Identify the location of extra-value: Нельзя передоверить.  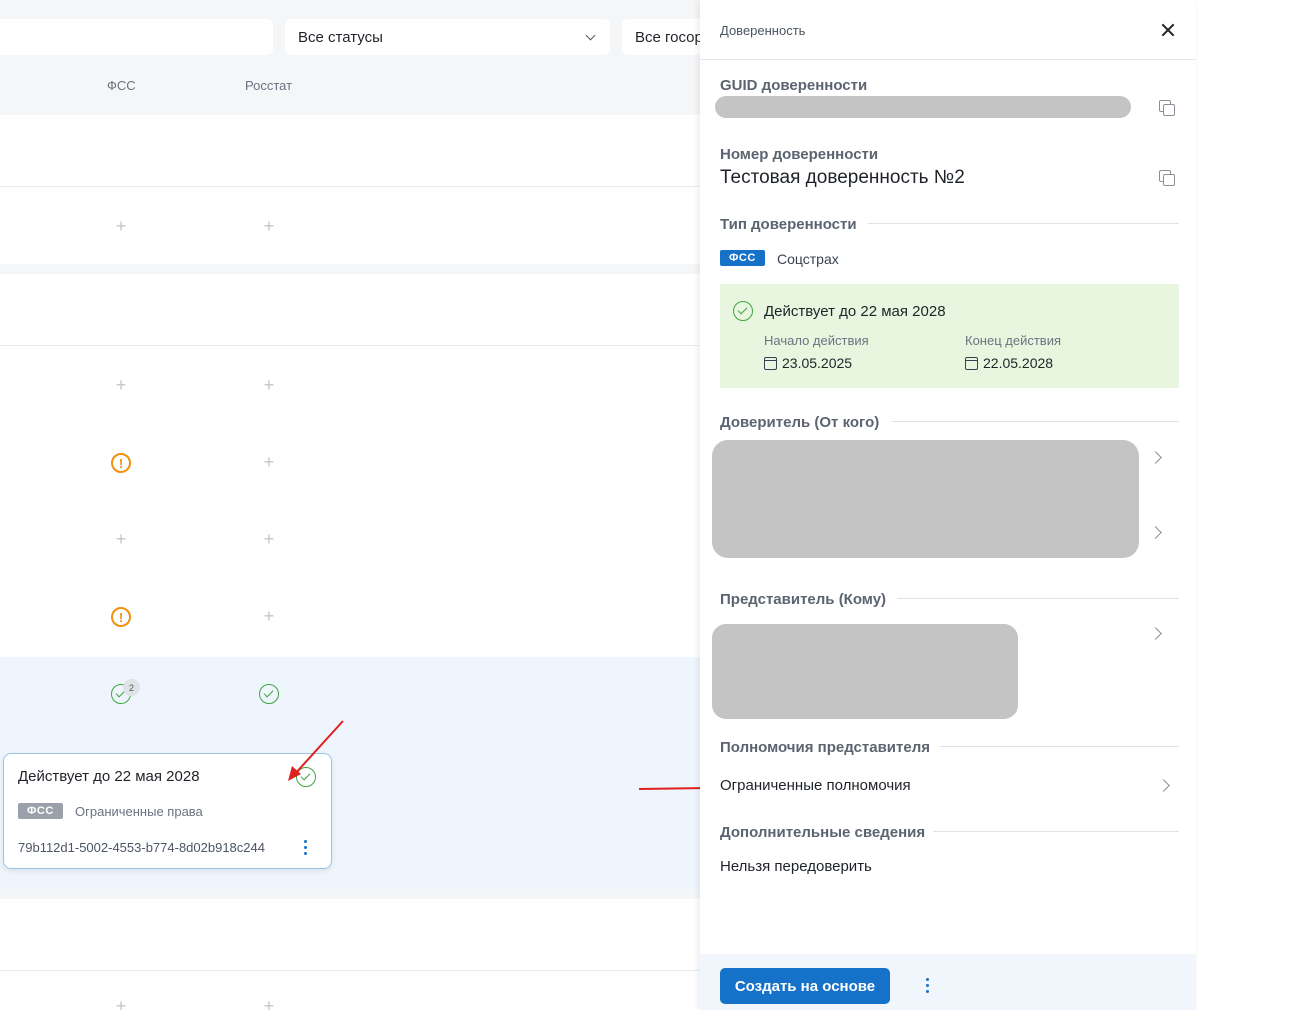
(796, 866).